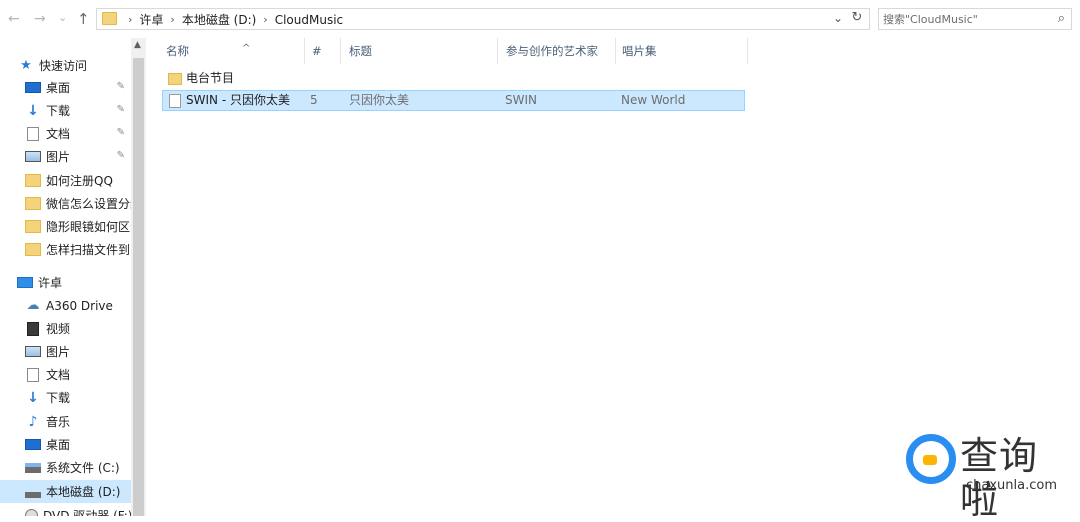 This screenshot has height=522, width=1080. Describe the element at coordinates (989, 477) in the screenshot. I see `watermark-logo: 查询啦 chaxunla.com` at that location.